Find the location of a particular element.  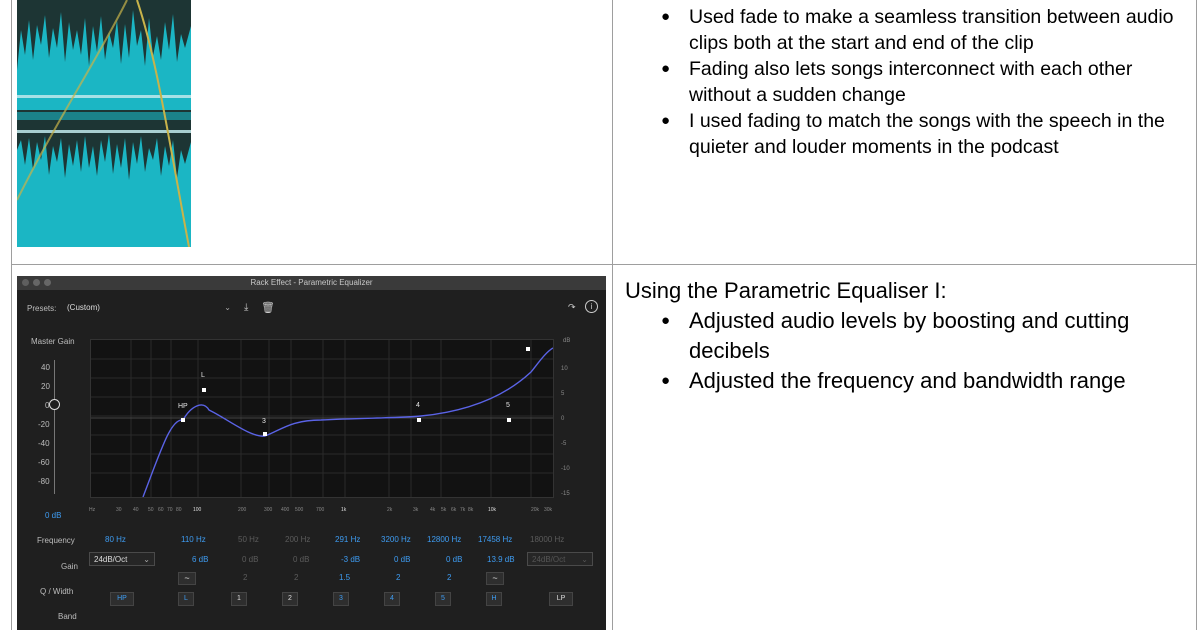

freq-tick: 30k is located at coordinates (548, 510).